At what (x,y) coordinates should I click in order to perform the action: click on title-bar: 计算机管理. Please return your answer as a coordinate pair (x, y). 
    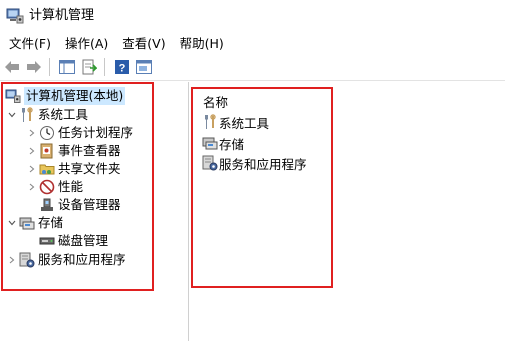
    Looking at the image, I should click on (252, 16).